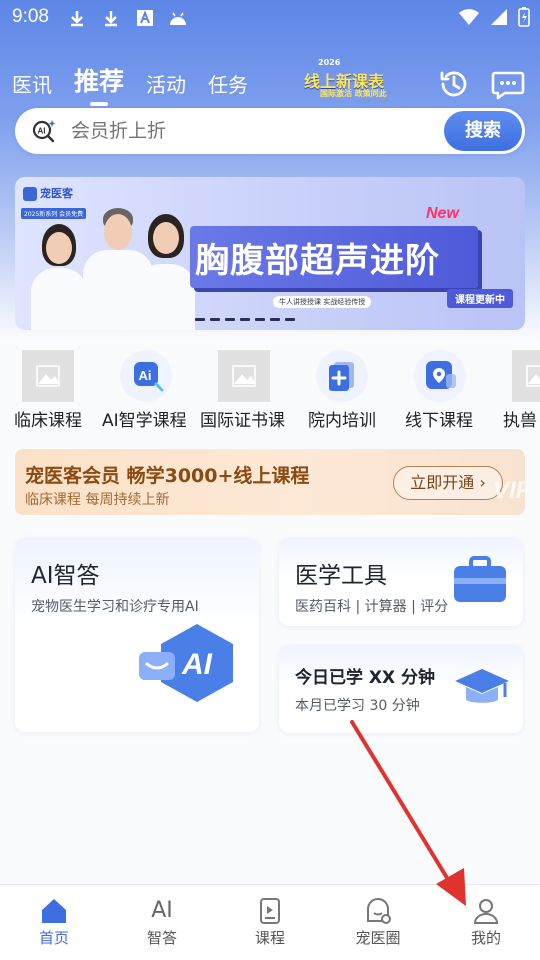 This screenshot has height=960, width=540. I want to click on ai-icon: Ai, so click(146, 376).